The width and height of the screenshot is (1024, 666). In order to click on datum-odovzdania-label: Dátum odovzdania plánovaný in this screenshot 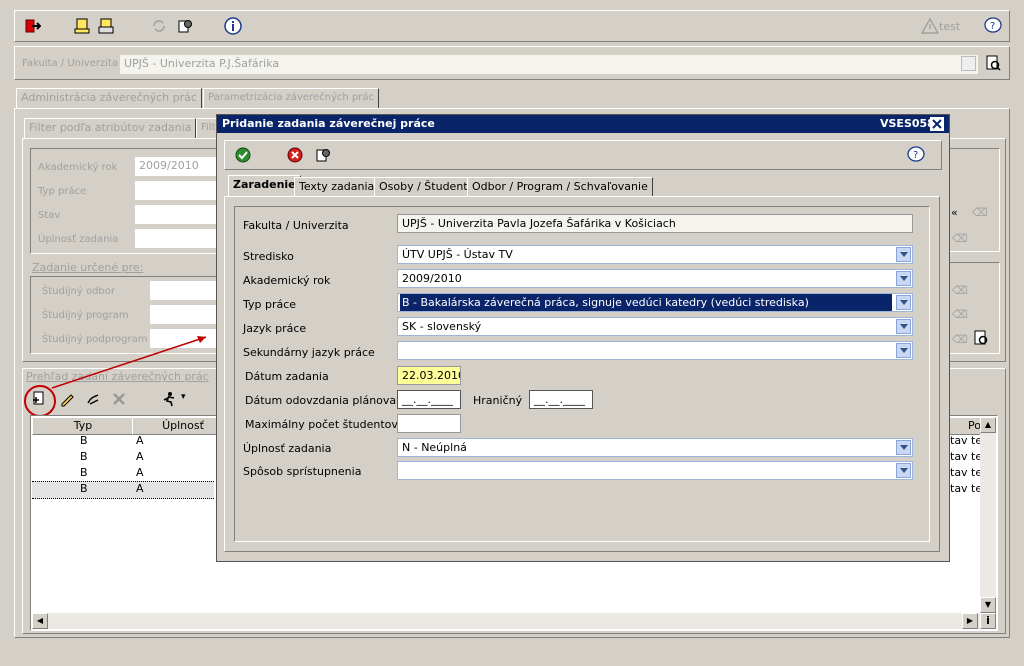, I will do `click(327, 400)`.